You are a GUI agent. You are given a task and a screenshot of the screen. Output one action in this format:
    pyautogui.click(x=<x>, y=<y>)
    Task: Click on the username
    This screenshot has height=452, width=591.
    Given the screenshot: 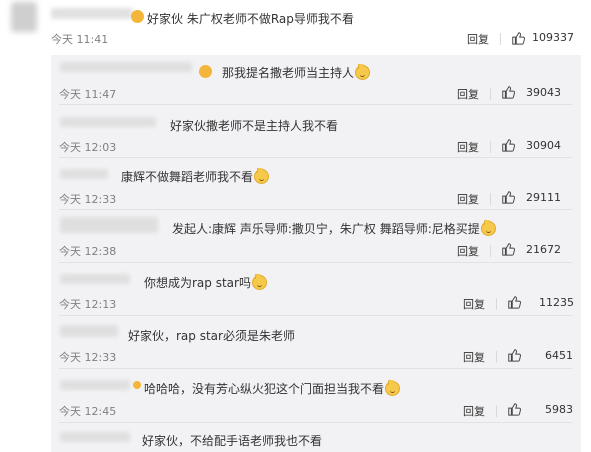 What is the action you would take?
    pyautogui.click(x=92, y=13)
    